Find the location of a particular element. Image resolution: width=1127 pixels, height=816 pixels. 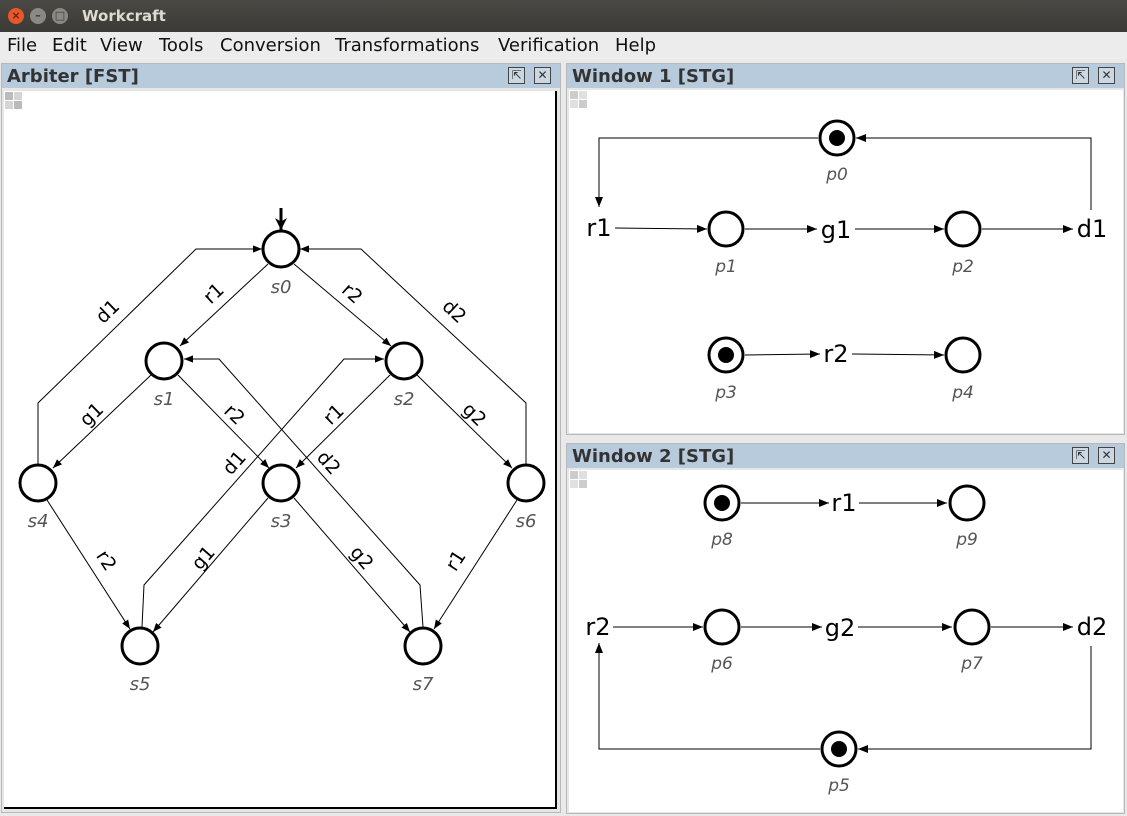

edge-s2-s6 is located at coordinates (464, 421).